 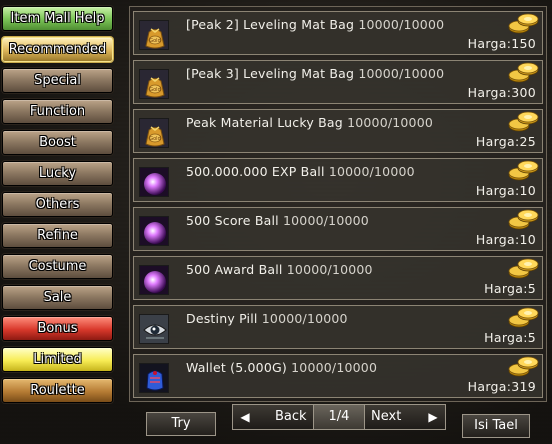 I want to click on category-button-boost: Boost, so click(x=57, y=142).